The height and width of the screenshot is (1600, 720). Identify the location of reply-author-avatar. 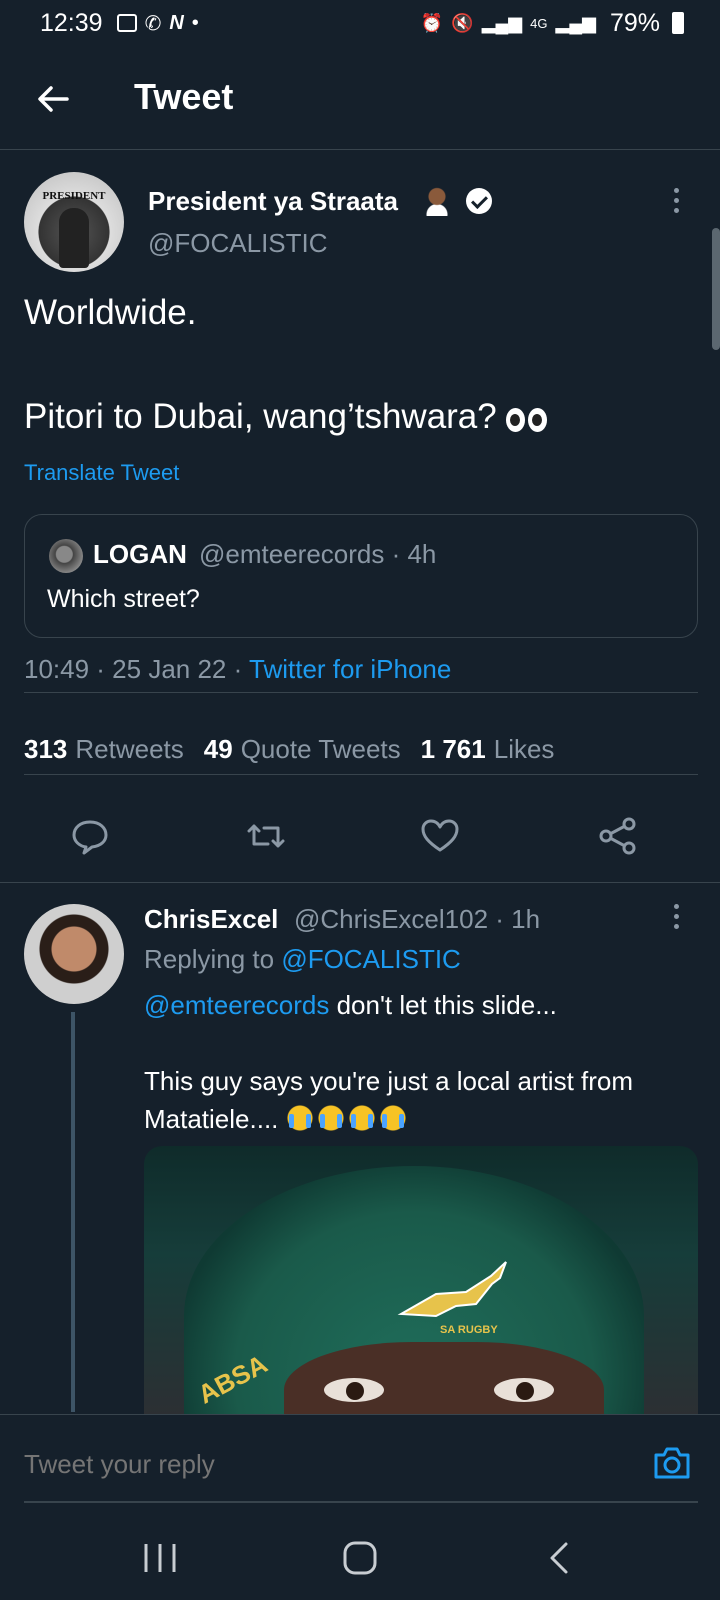
(74, 954).